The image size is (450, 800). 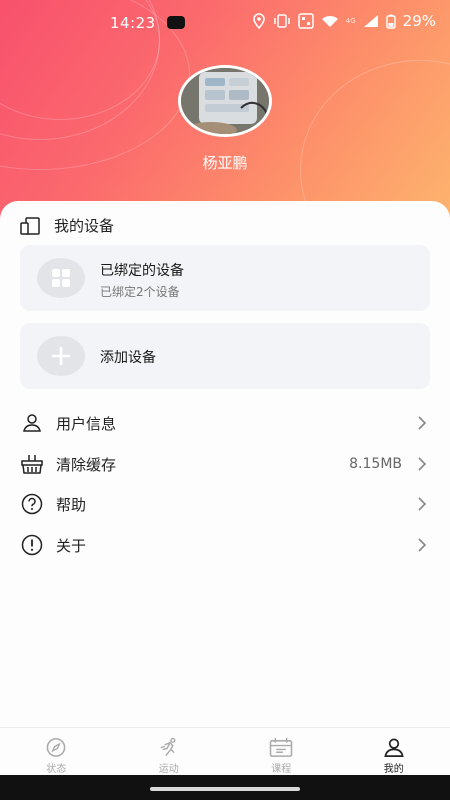 I want to click on menu-item-user-info: 用户信息, so click(x=225, y=423).